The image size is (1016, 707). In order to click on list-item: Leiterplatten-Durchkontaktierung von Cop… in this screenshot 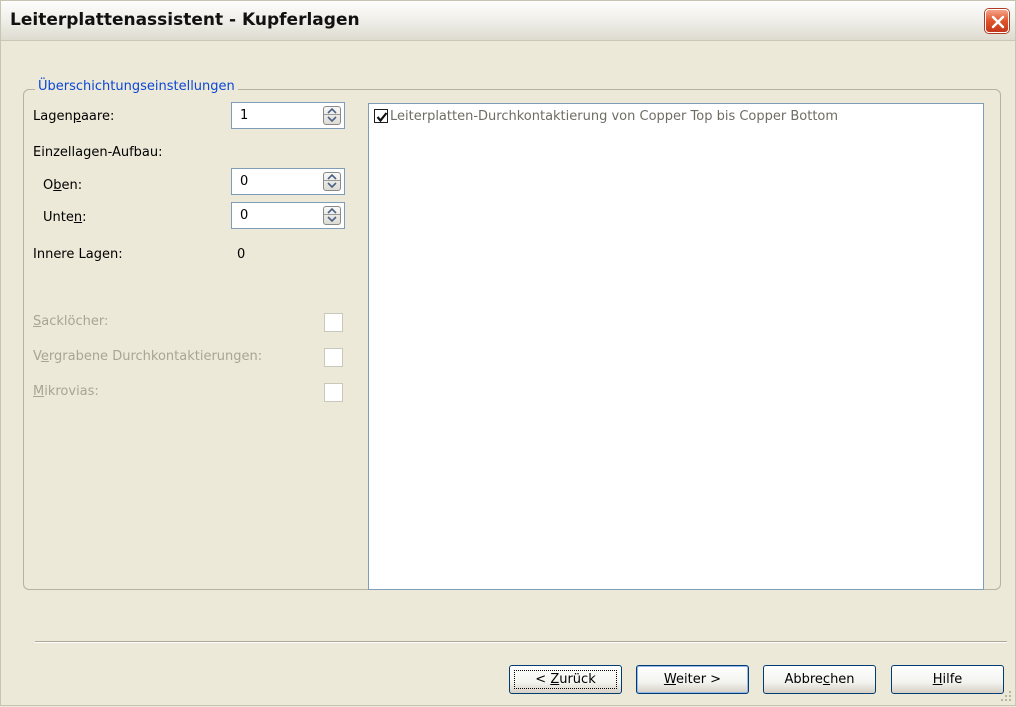, I will do `click(606, 116)`.